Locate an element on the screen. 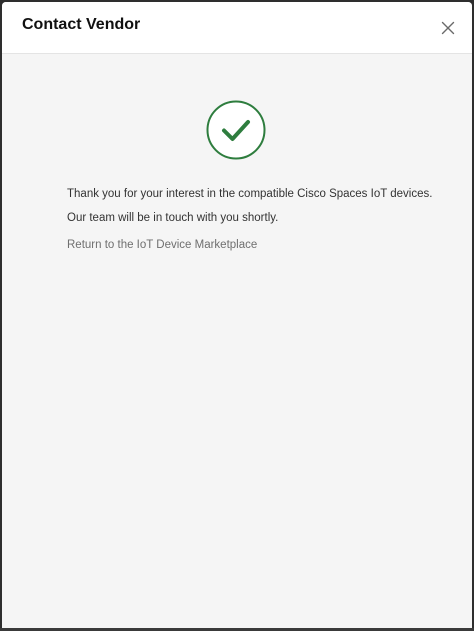  dialog-title: Contact Vendor is located at coordinates (81, 24).